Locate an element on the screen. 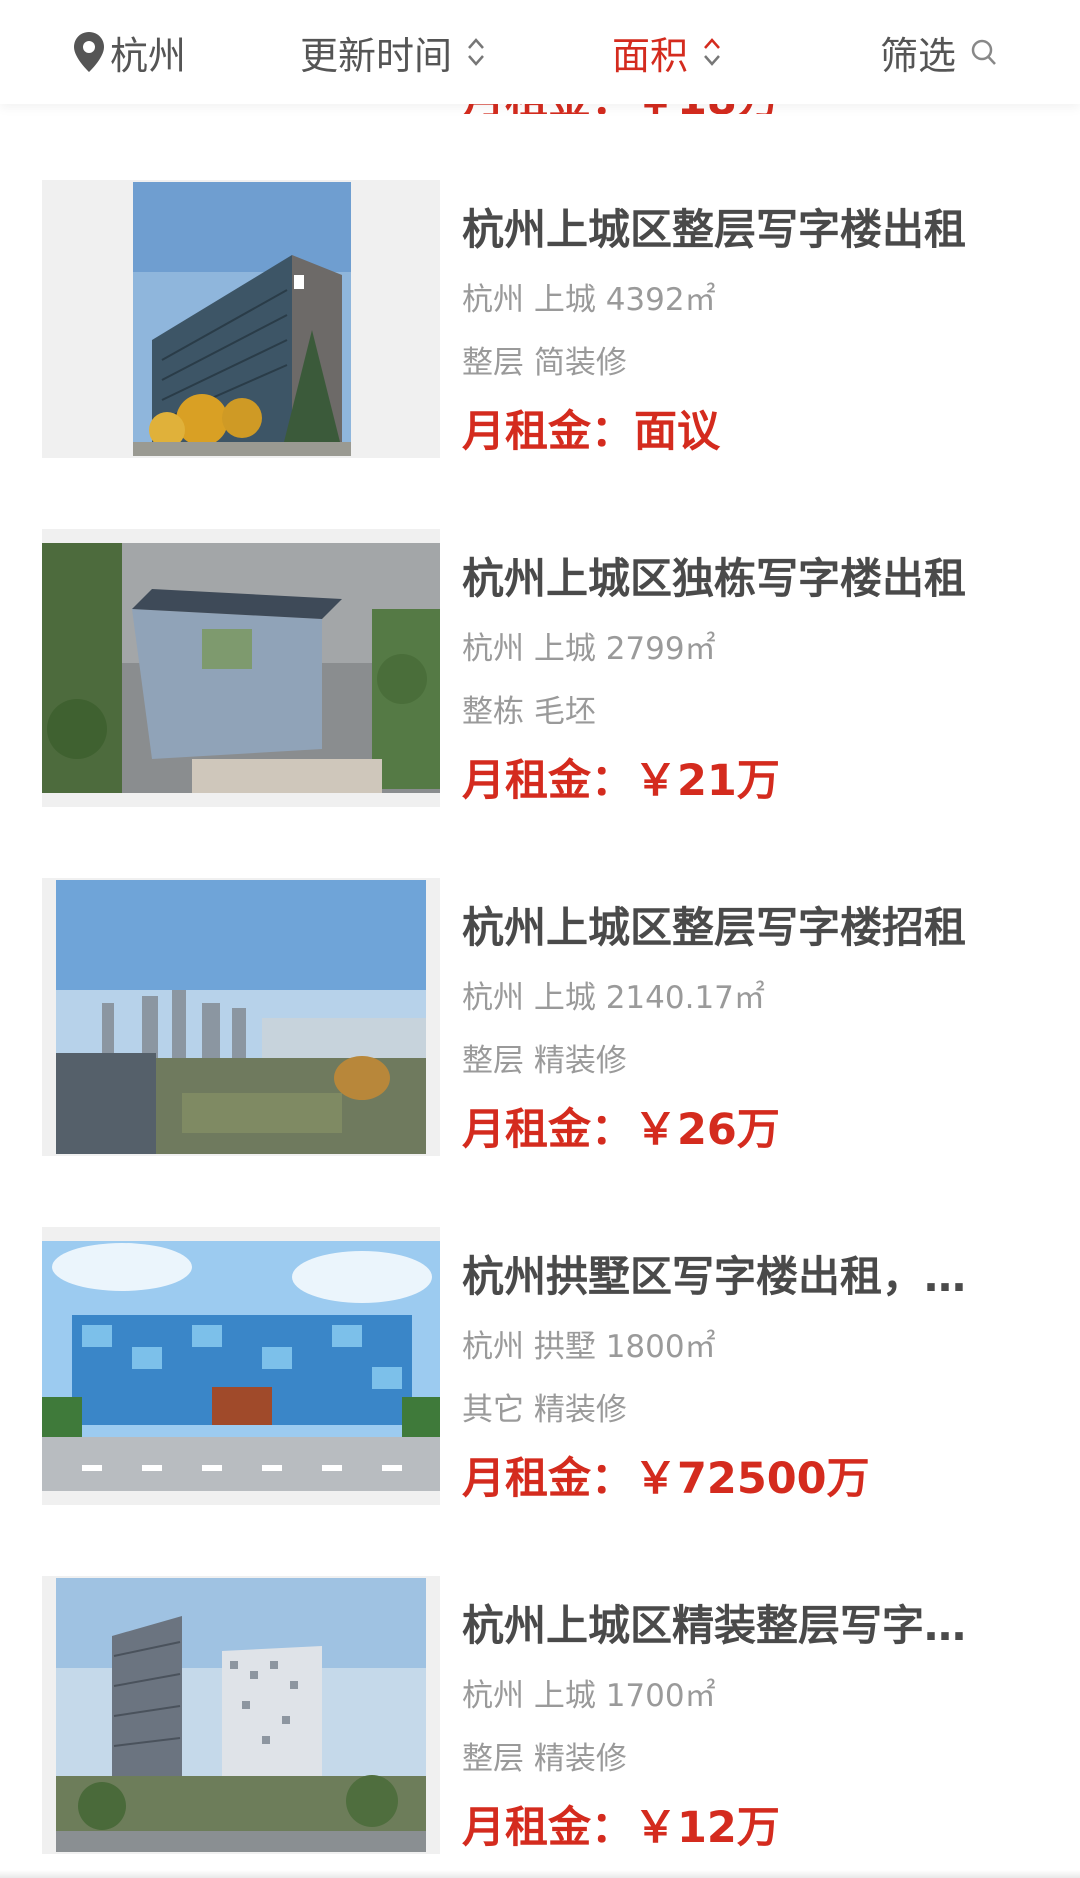 This screenshot has height=1878, width=1080. city-selector: 杭州 is located at coordinates (129, 52).